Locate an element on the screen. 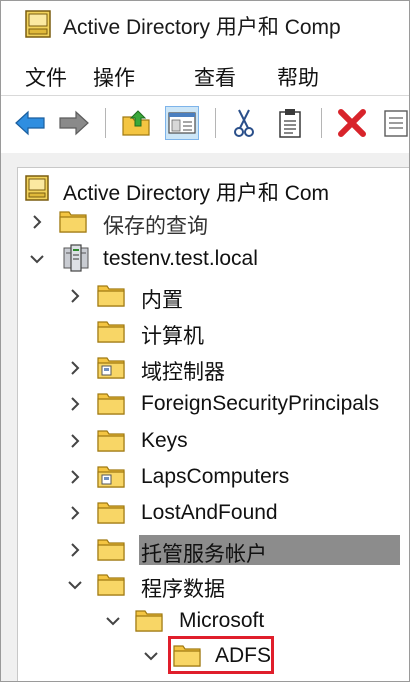 The height and width of the screenshot is (682, 410). back-arrow-icon is located at coordinates (30, 123).